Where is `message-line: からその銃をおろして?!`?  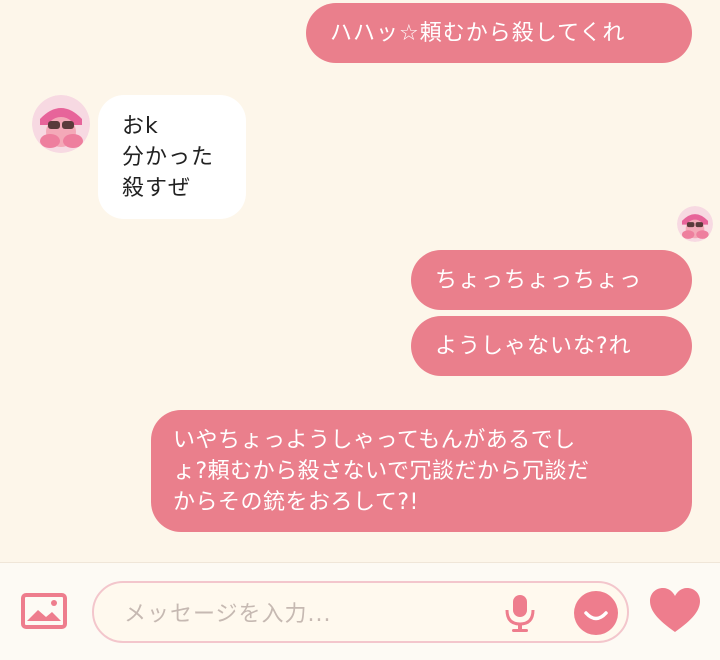 message-line: からその銃をおろして?! is located at coordinates (296, 502).